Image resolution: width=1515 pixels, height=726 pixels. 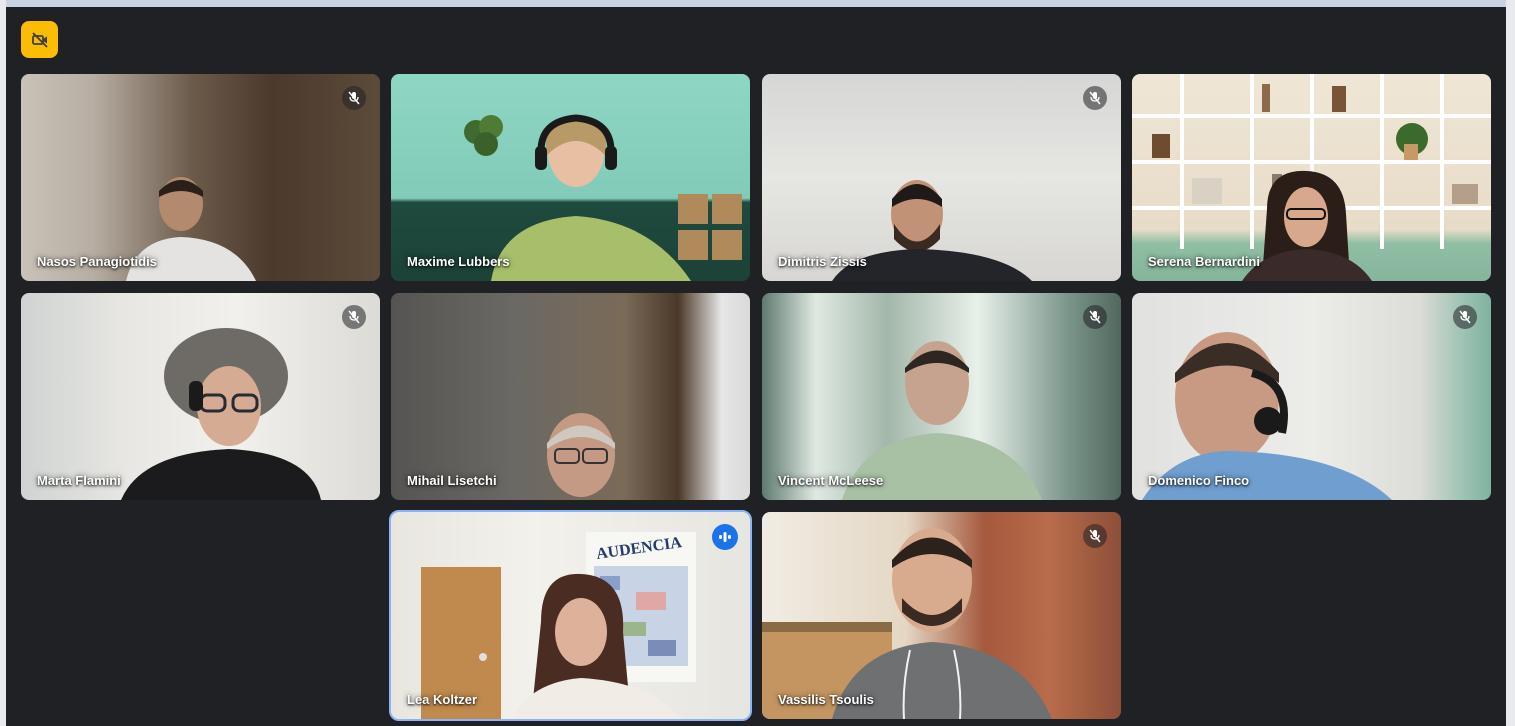 I want to click on speaking-indicator-icon, so click(x=725, y=537).